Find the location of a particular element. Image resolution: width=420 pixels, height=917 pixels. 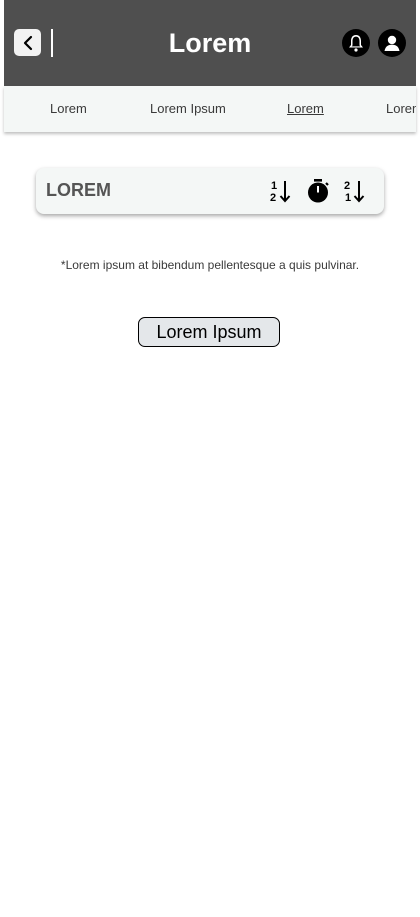

sort-descending-numeric-icon: 2 1 is located at coordinates (355, 191).